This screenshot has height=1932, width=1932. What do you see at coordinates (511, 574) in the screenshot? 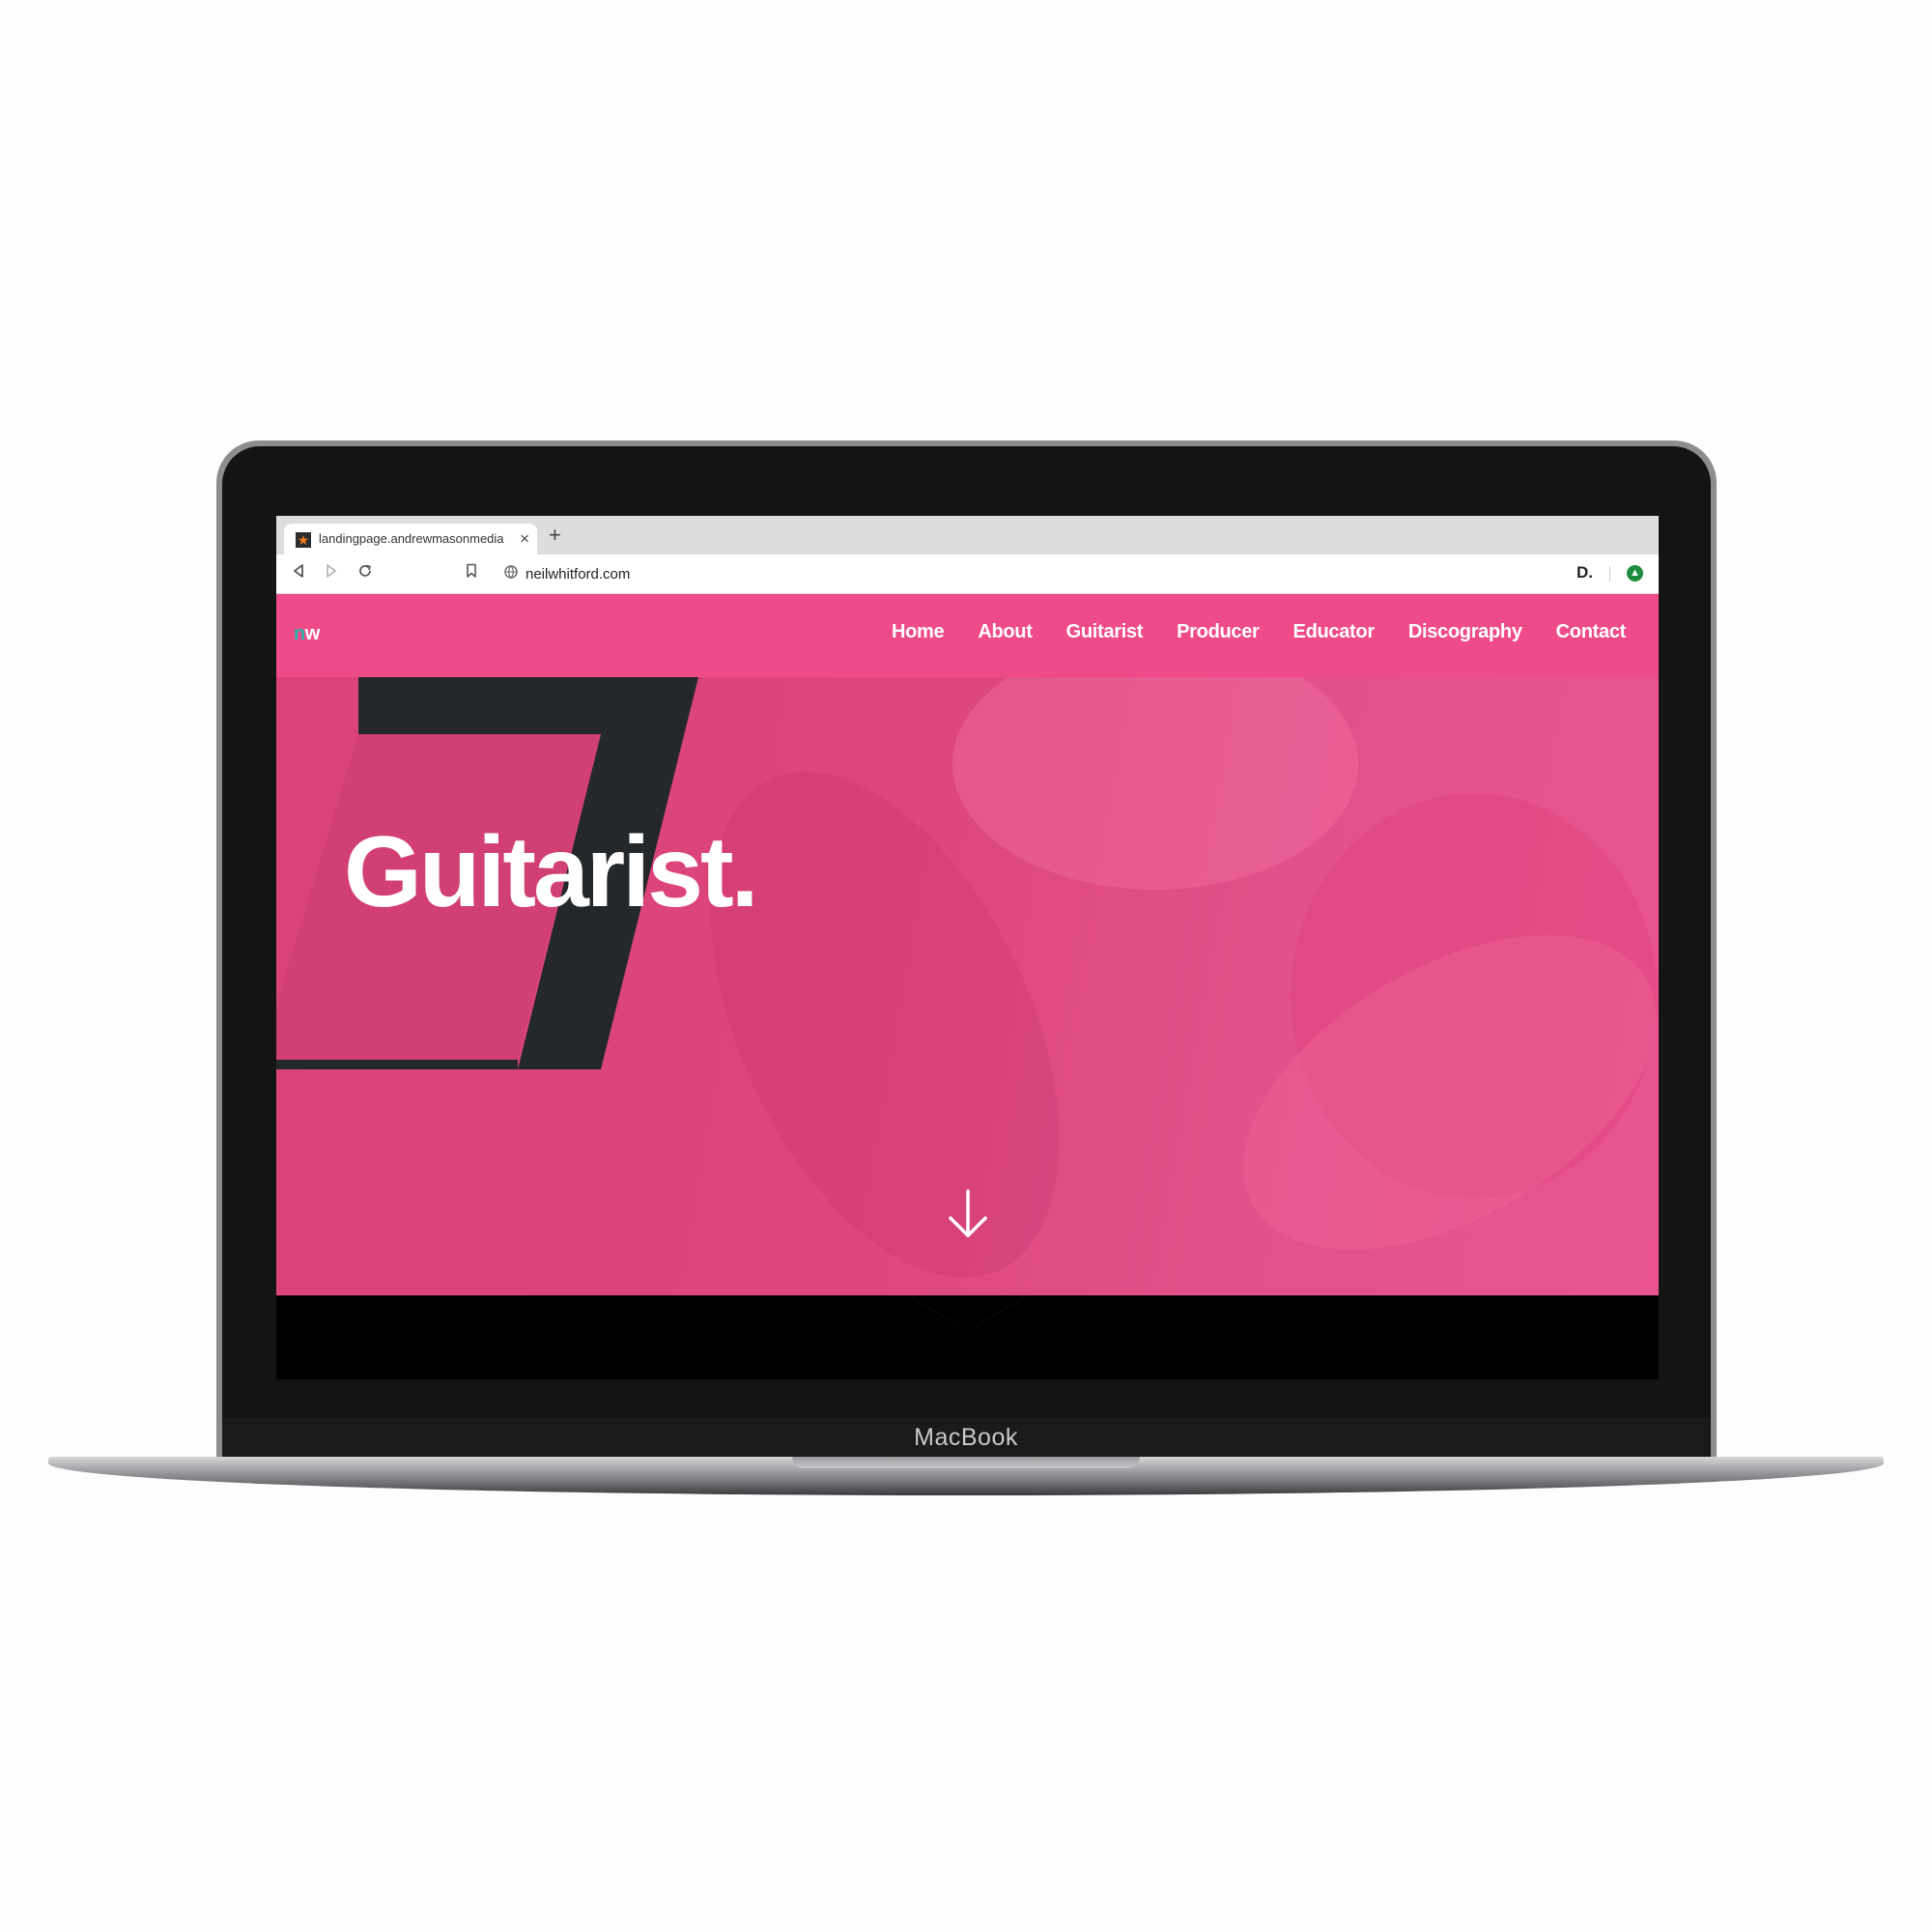
I see `globe-icon` at bounding box center [511, 574].